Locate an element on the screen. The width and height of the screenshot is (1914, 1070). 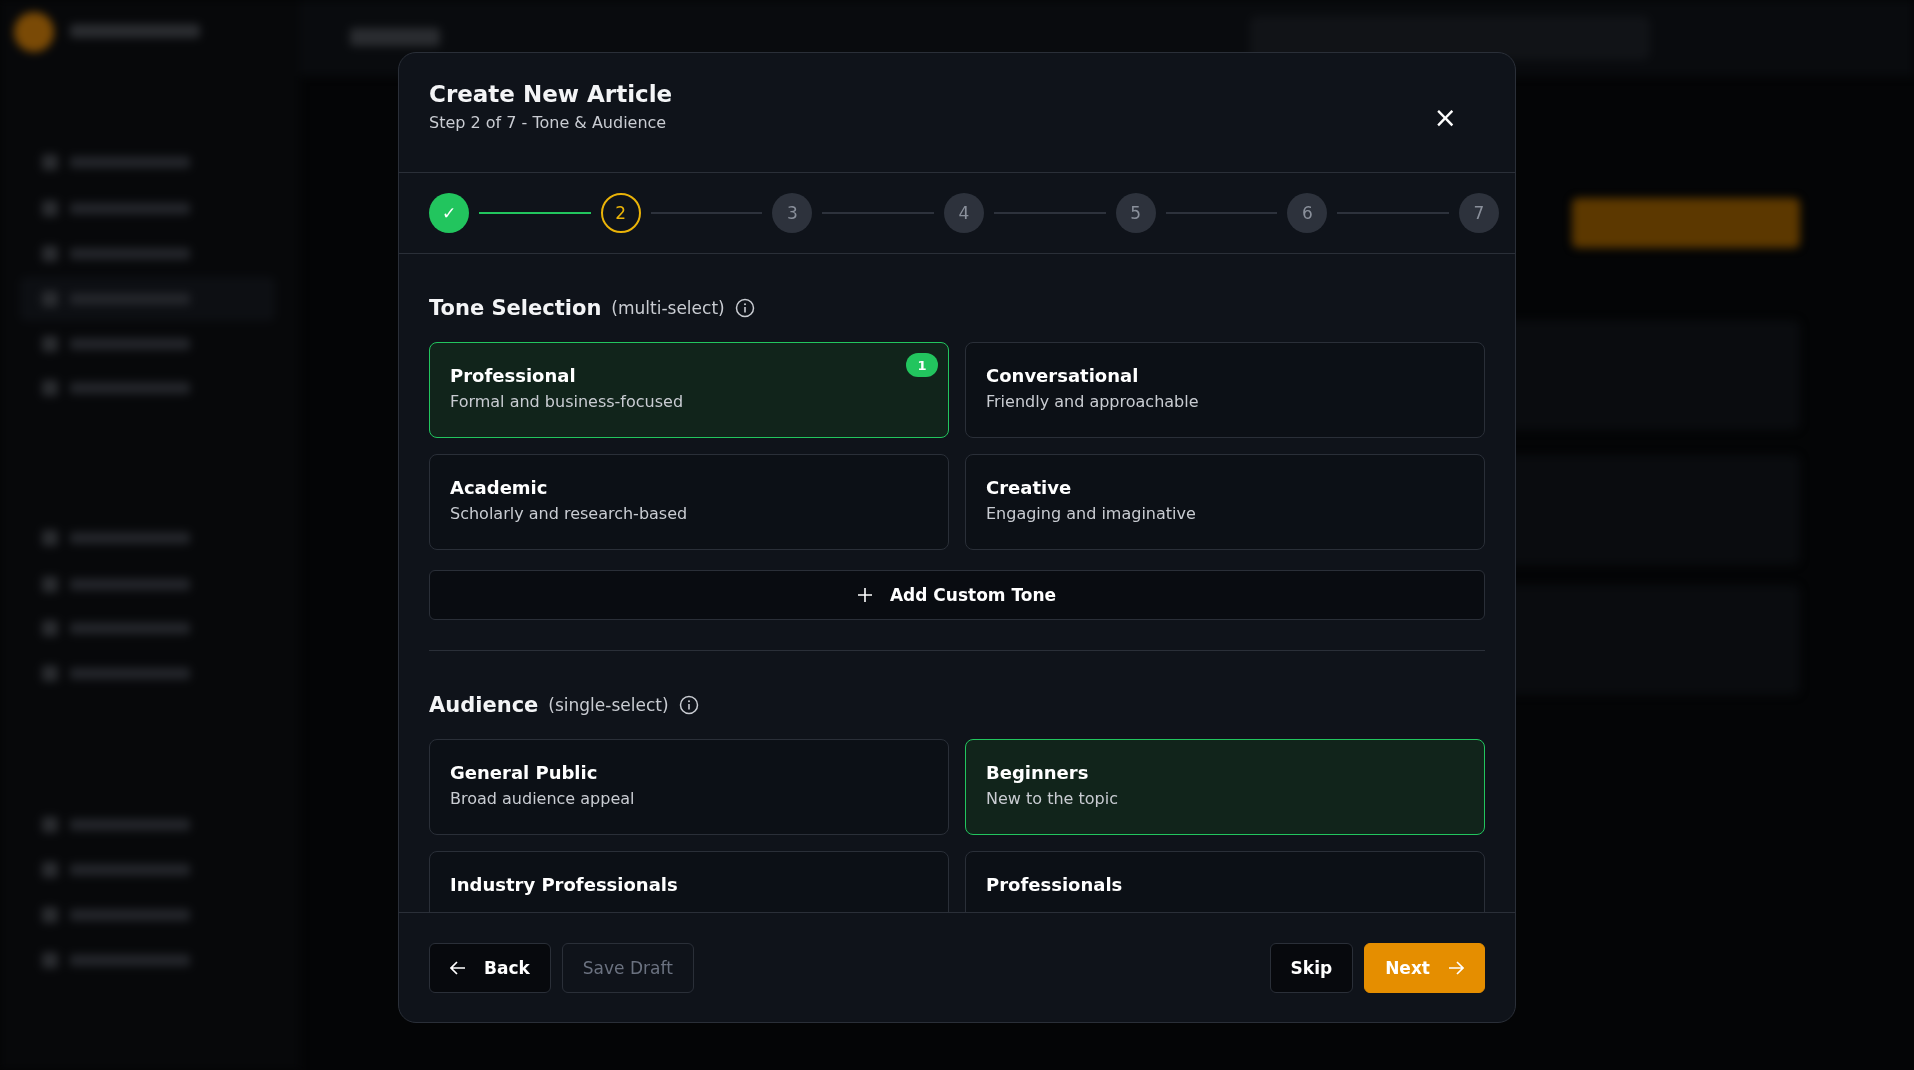
dialog-subtitle: Step 2 of 7 - Tone & Audience is located at coordinates (548, 122).